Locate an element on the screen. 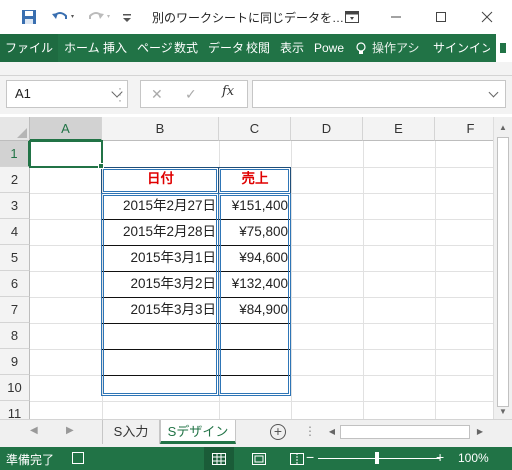 Image resolution: width=512 pixels, height=470 pixels. tab-file: ファイル is located at coordinates (29, 48).